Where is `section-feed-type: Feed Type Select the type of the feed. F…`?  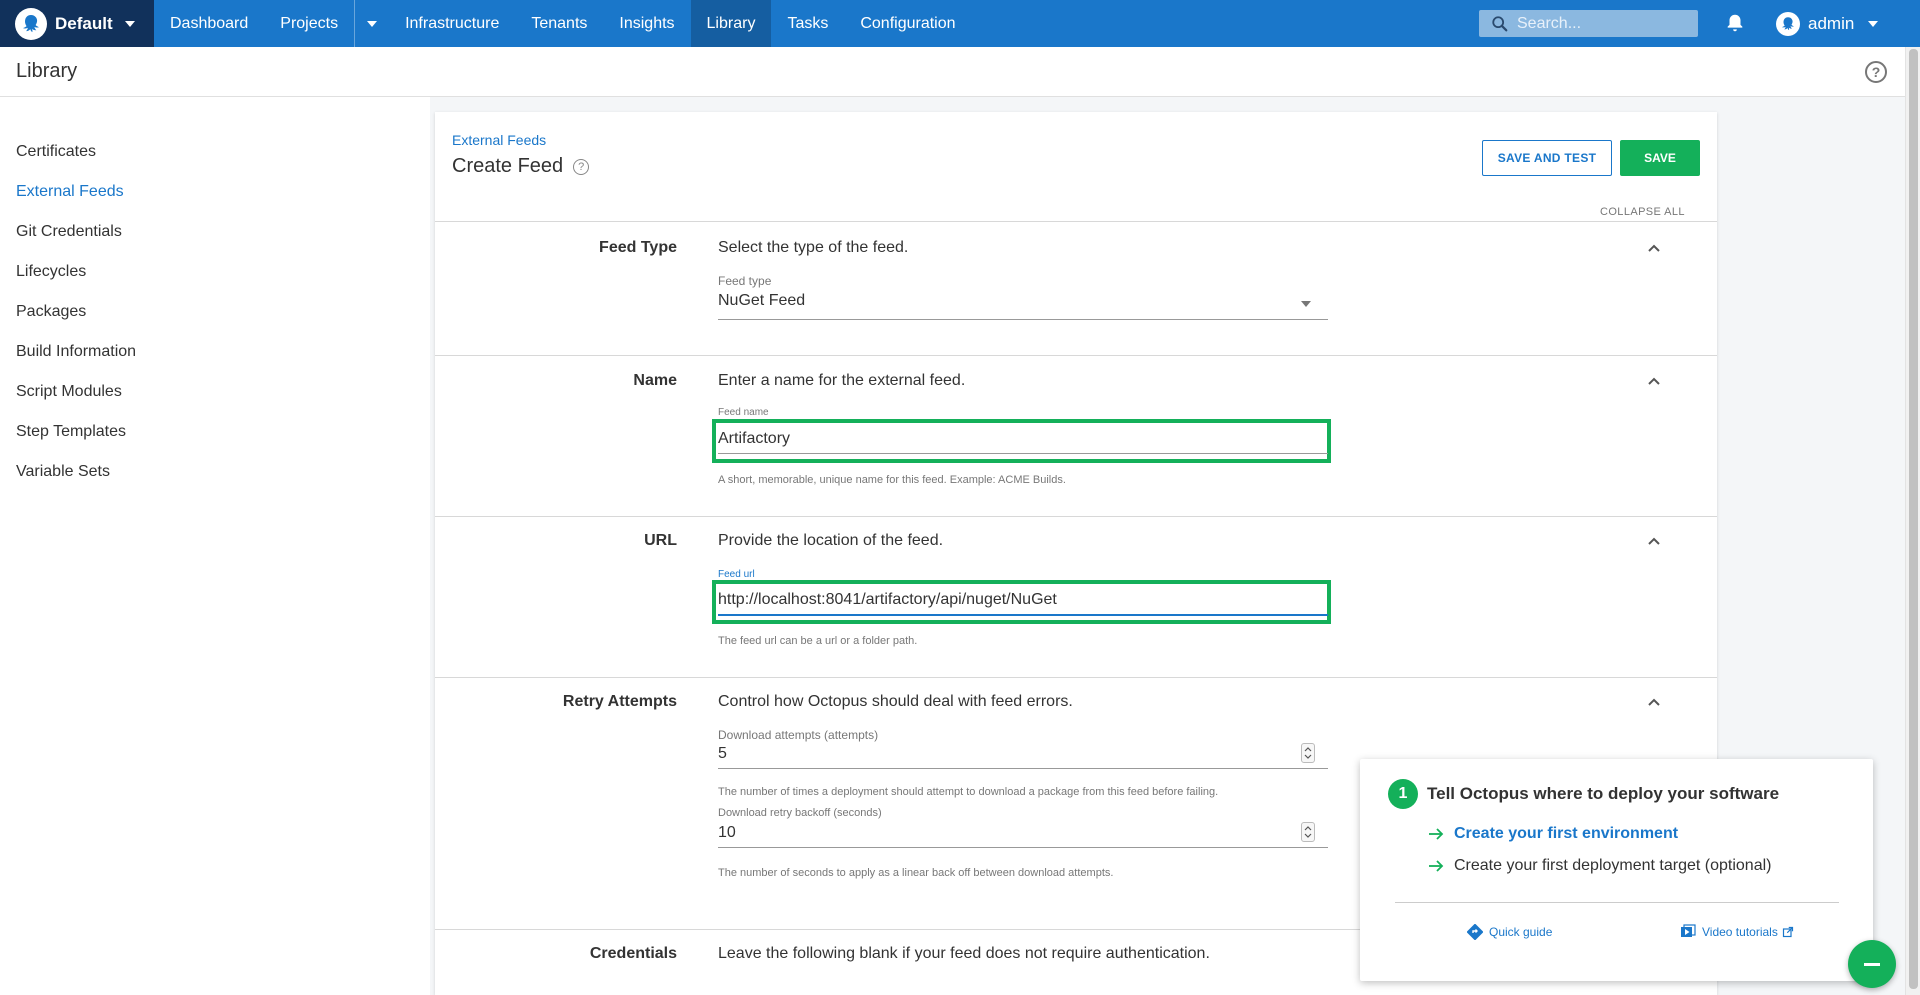 section-feed-type: Feed Type Select the type of the feed. F… is located at coordinates (1076, 288).